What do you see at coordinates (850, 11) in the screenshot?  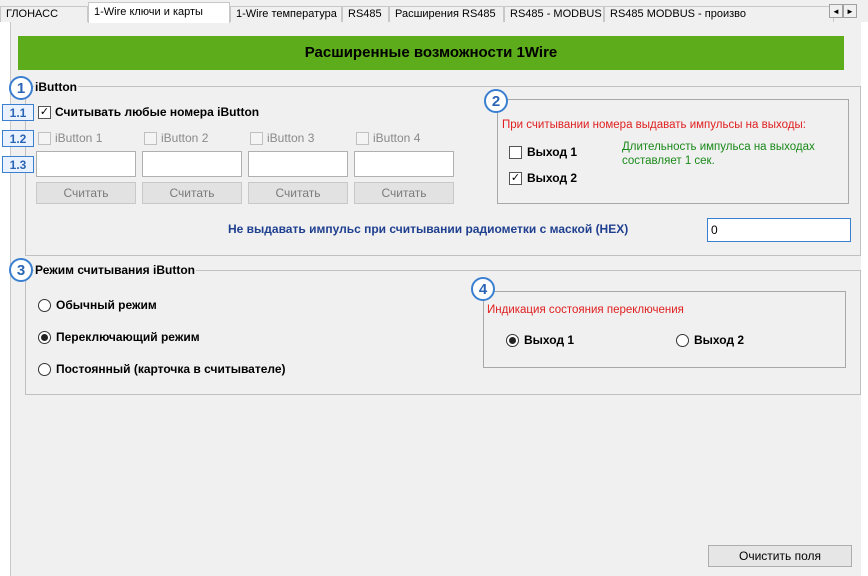 I see `tab-scroll-right-icon: ►` at bounding box center [850, 11].